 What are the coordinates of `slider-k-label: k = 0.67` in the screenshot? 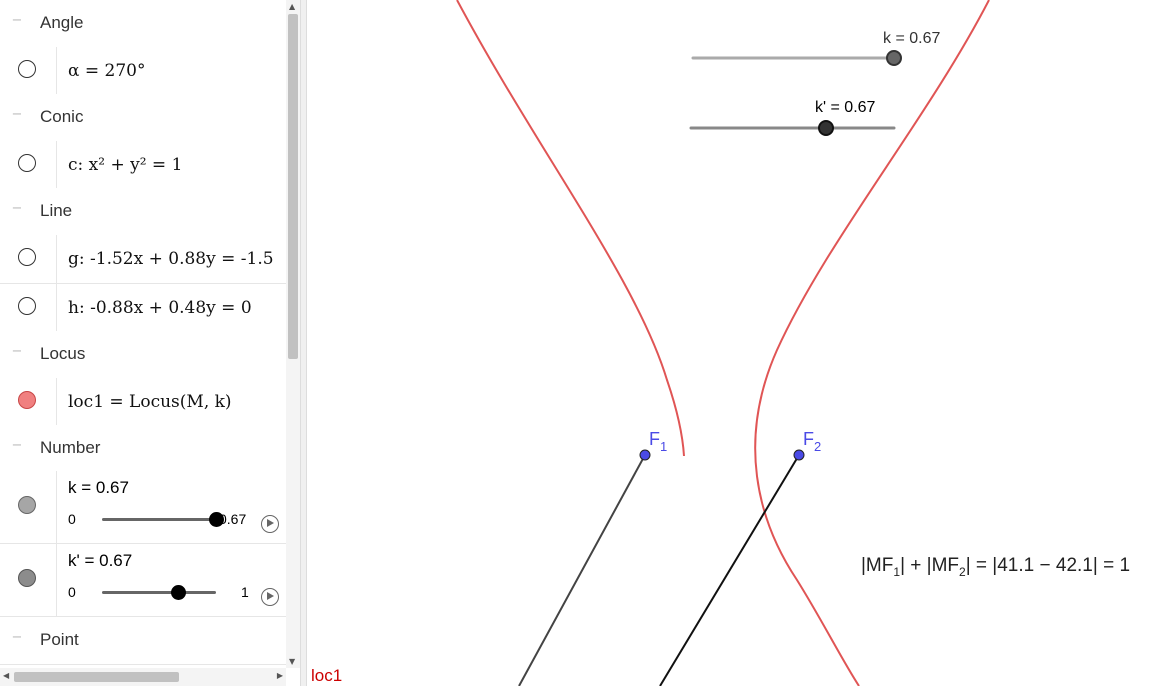 It's located at (911, 38).